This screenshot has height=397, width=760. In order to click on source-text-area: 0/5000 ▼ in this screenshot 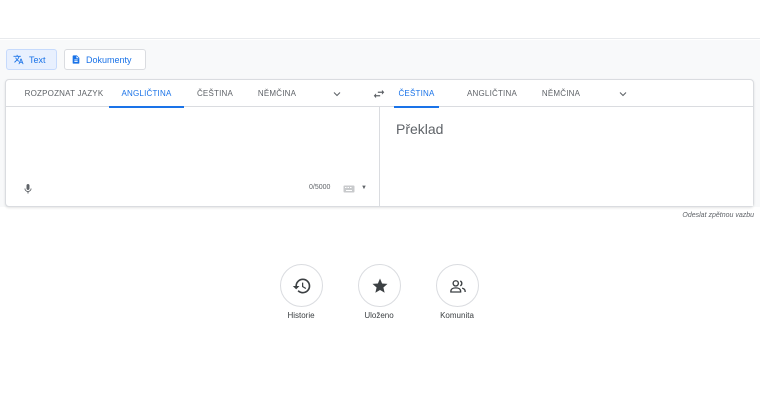, I will do `click(192, 157)`.